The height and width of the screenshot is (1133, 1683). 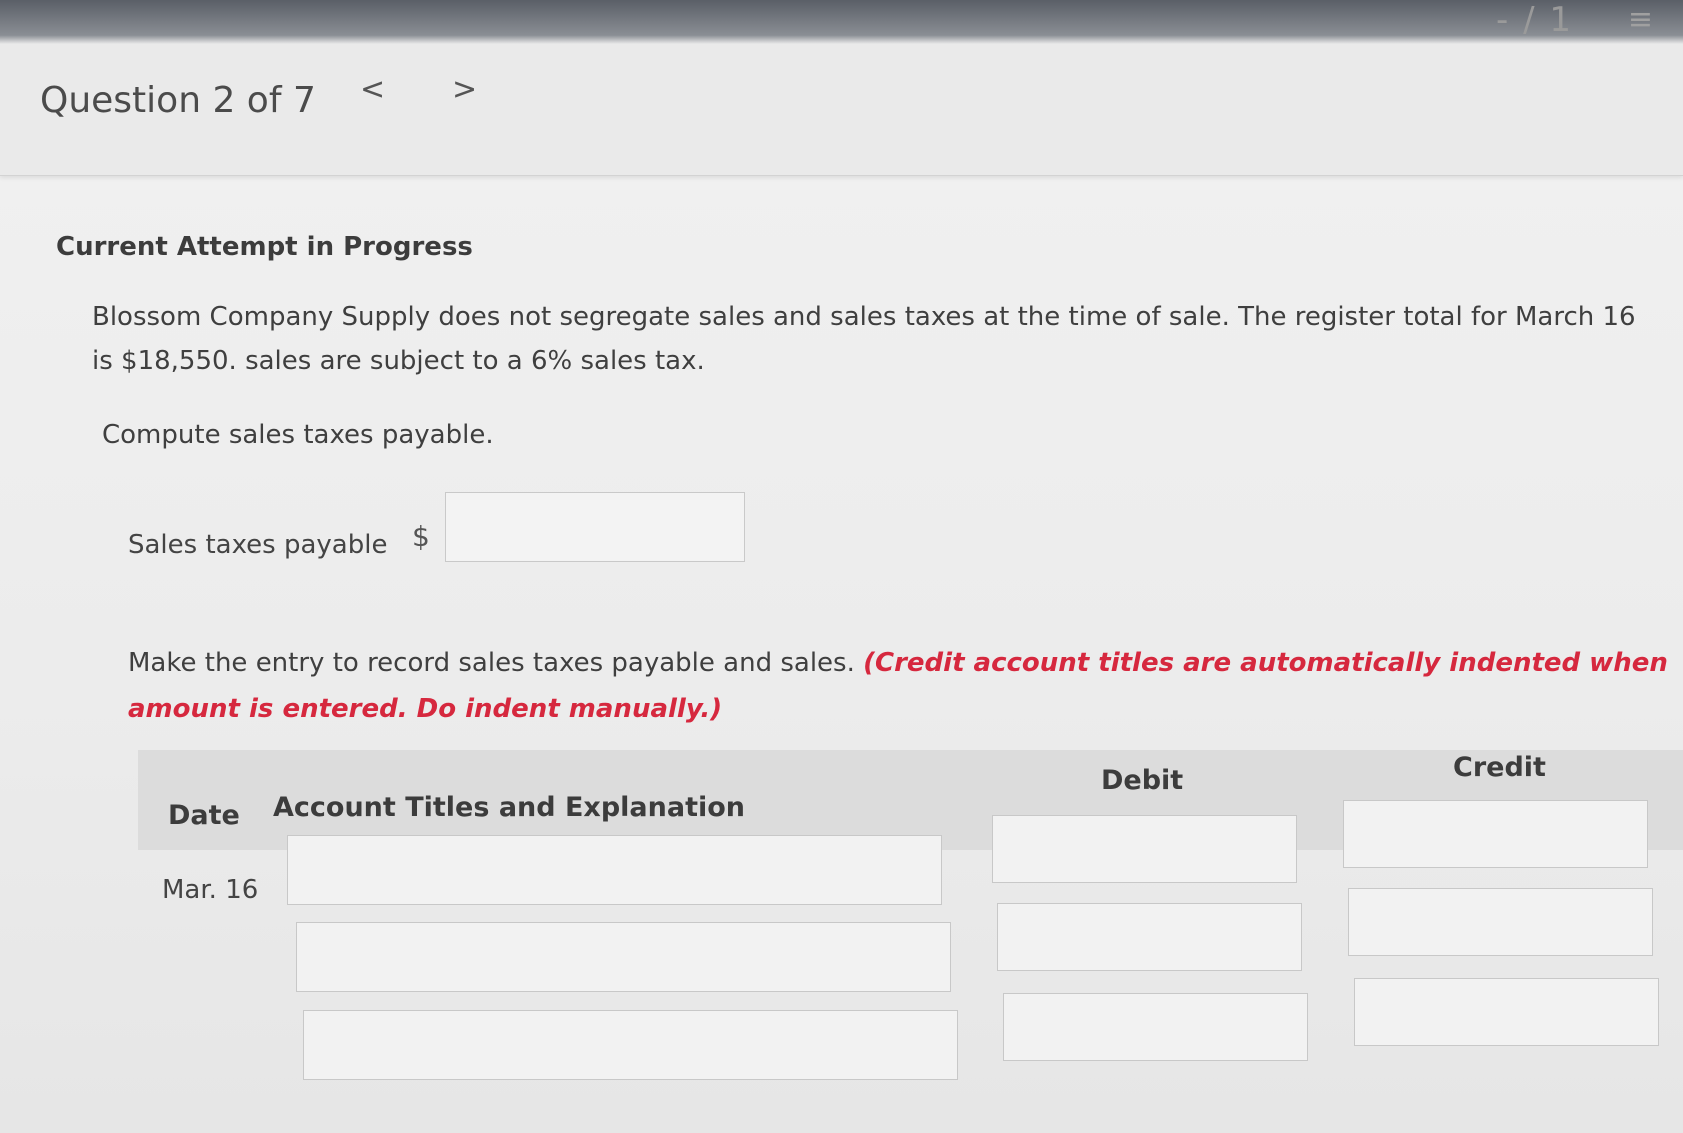 I want to click on header-debit: Debit, so click(x=1142, y=780).